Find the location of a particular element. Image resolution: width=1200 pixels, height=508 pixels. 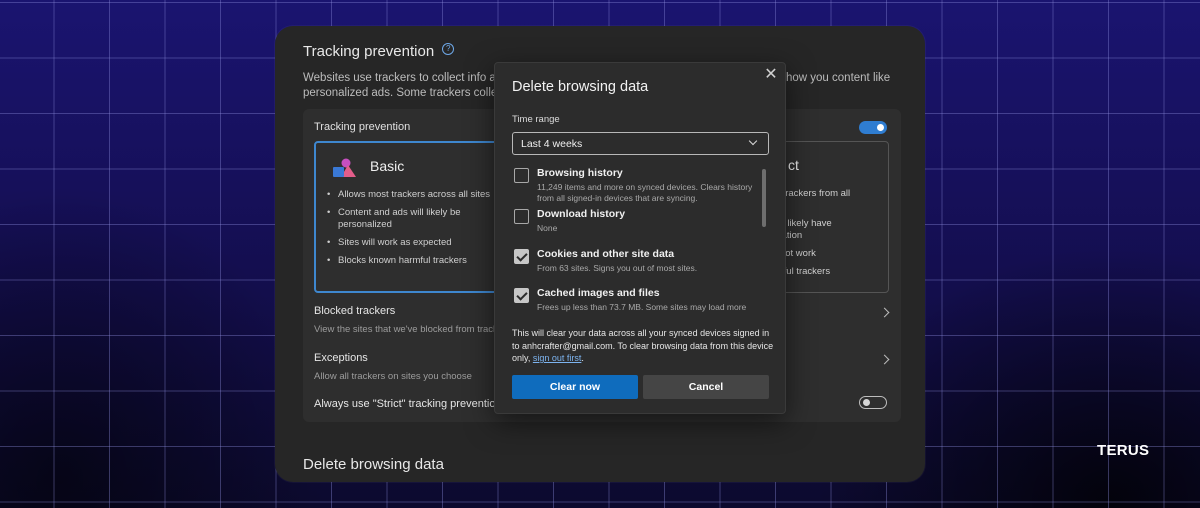

clear-now-button: Clear now is located at coordinates (575, 387).